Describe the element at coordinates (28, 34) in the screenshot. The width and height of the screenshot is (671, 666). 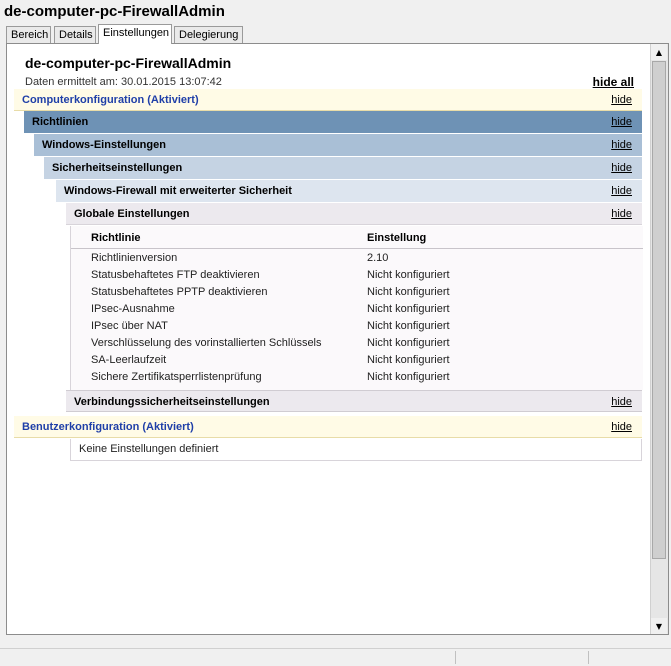
I see `tab-bereich: Bereich` at that location.